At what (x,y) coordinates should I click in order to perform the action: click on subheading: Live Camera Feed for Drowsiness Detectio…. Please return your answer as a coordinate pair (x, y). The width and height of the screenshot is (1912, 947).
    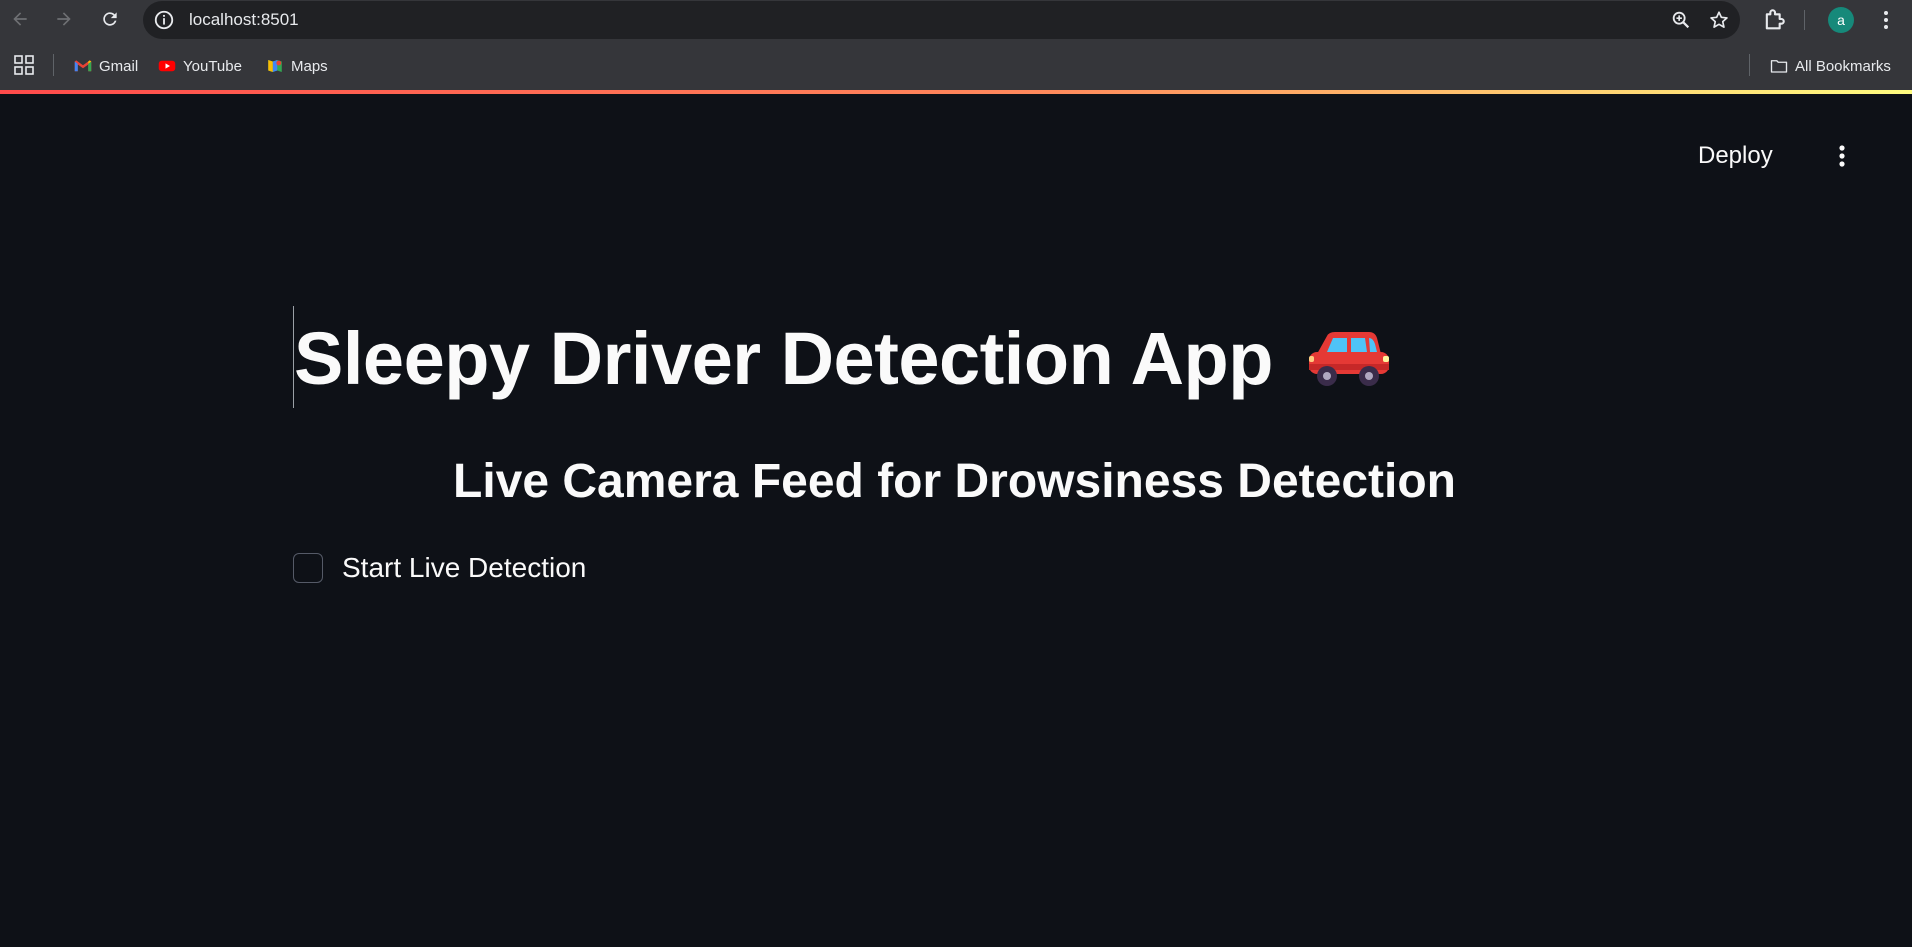
    Looking at the image, I should click on (954, 481).